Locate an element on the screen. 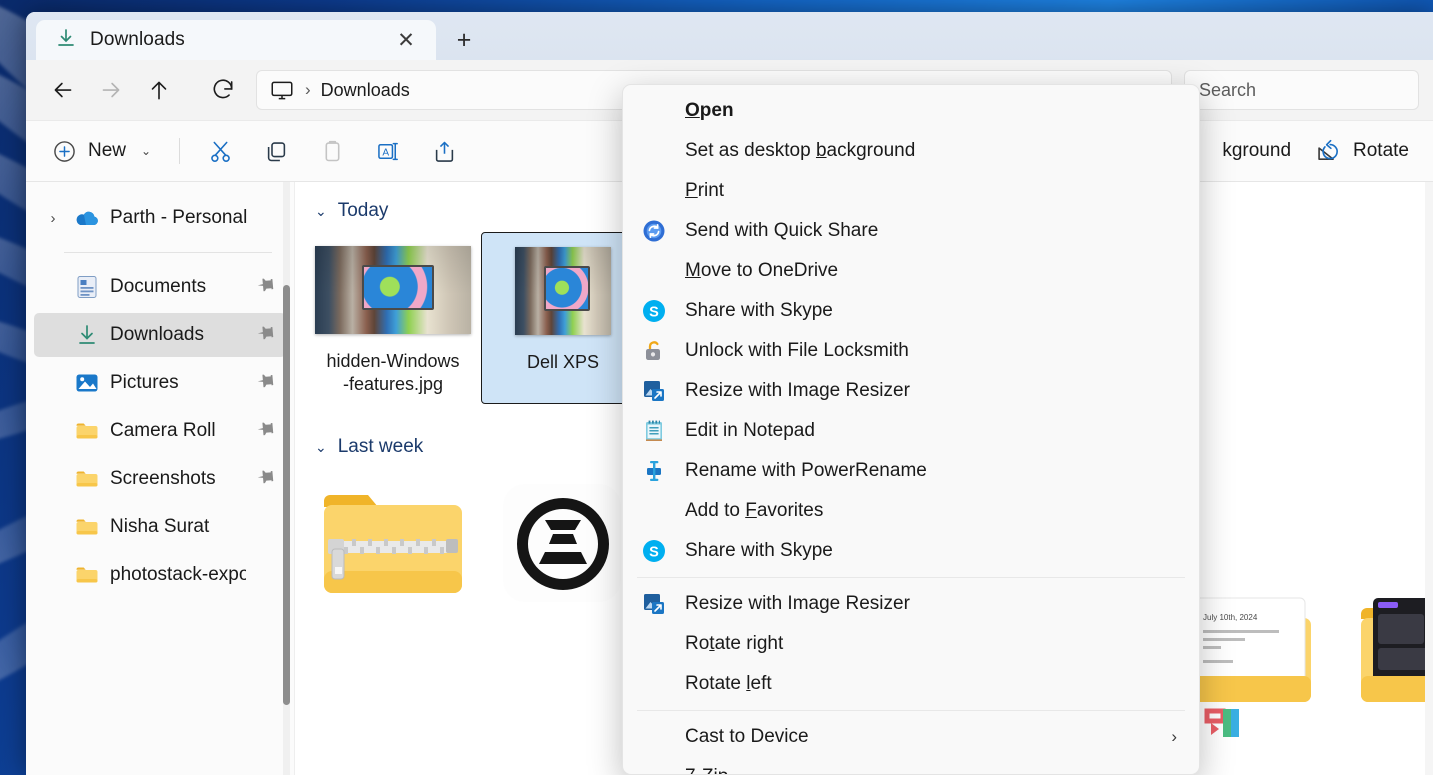 The image size is (1433, 775). sidebar-item-pictures: Pictures is located at coordinates (160, 383).